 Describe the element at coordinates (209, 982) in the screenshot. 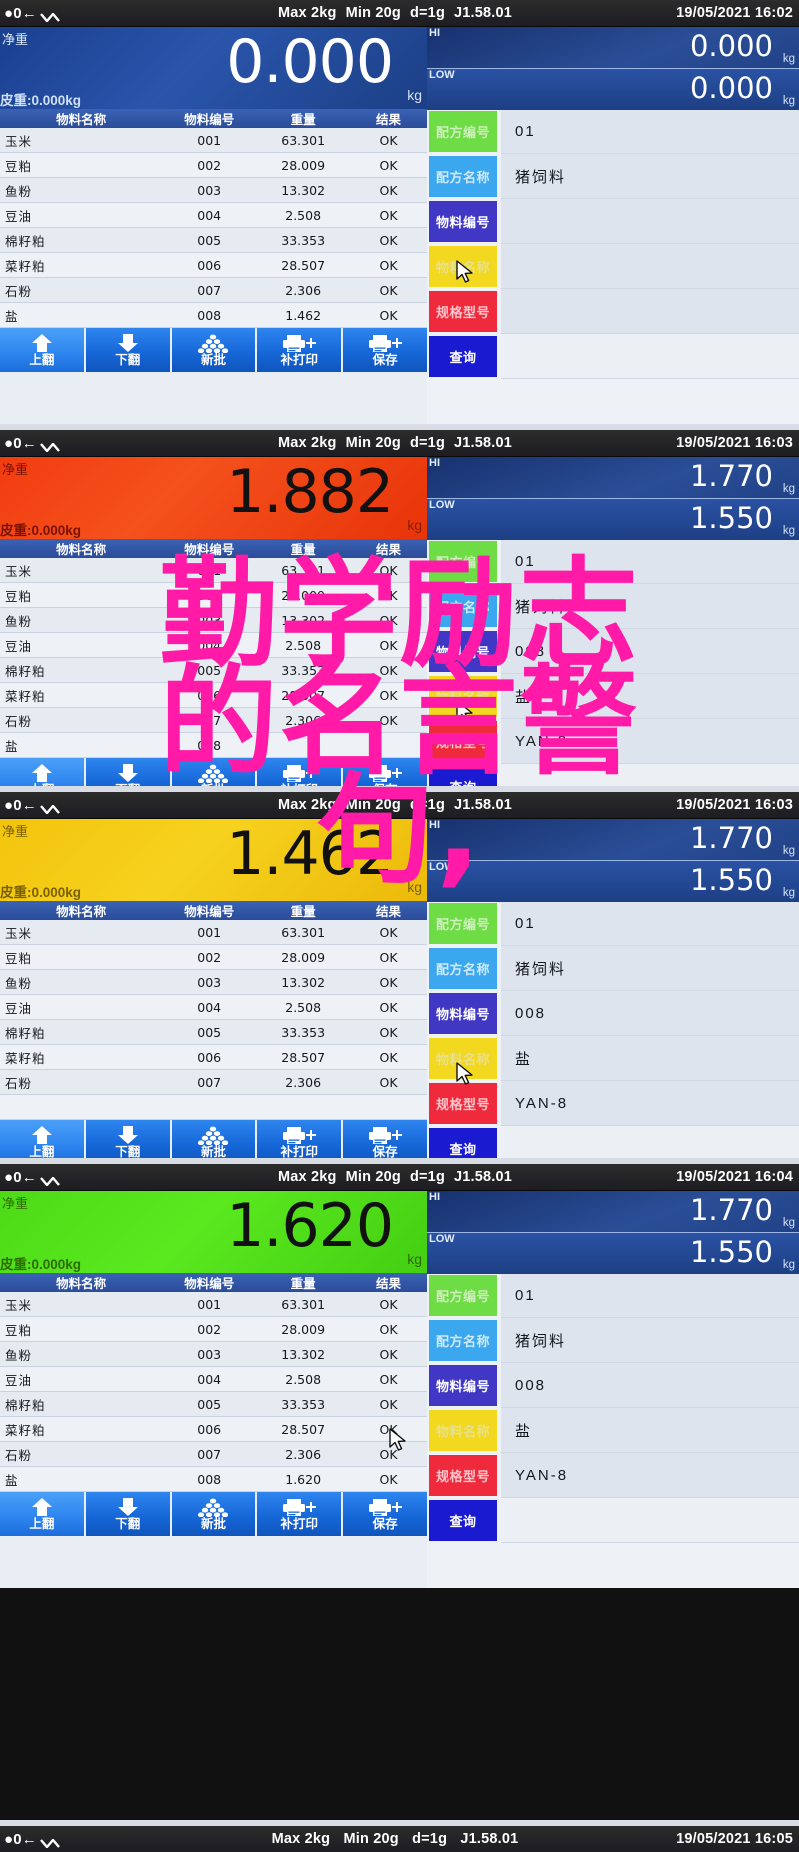

I see `cell-material-no: 003` at that location.